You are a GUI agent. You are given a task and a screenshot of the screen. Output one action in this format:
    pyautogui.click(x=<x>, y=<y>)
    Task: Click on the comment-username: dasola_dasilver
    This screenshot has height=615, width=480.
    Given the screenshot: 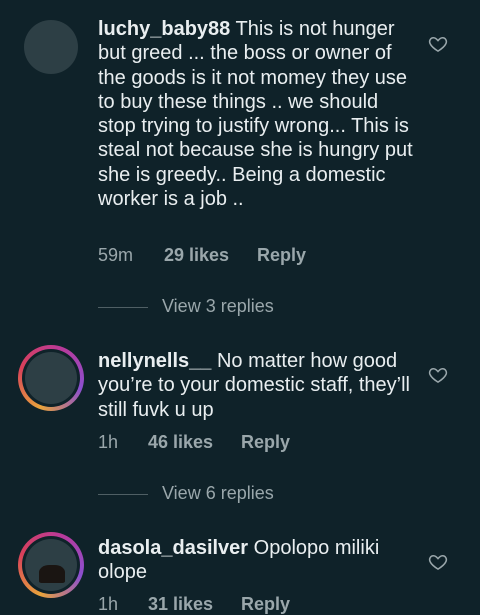 What is the action you would take?
    pyautogui.click(x=173, y=548)
    